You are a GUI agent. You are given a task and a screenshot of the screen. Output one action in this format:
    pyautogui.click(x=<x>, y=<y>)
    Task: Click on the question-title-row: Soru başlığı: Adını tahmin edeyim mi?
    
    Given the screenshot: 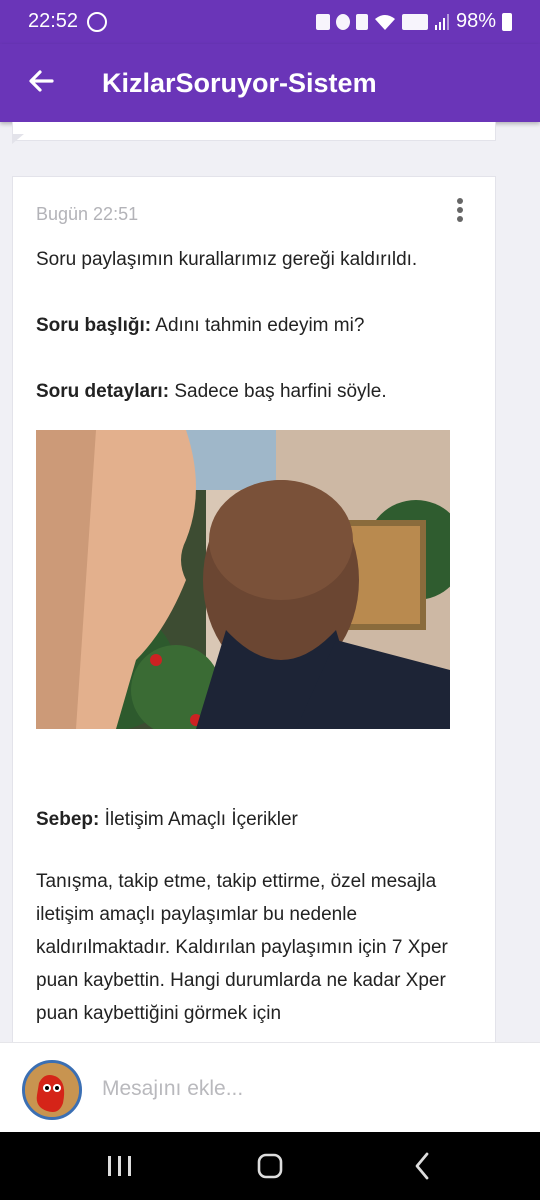 What is the action you would take?
    pyautogui.click(x=200, y=326)
    